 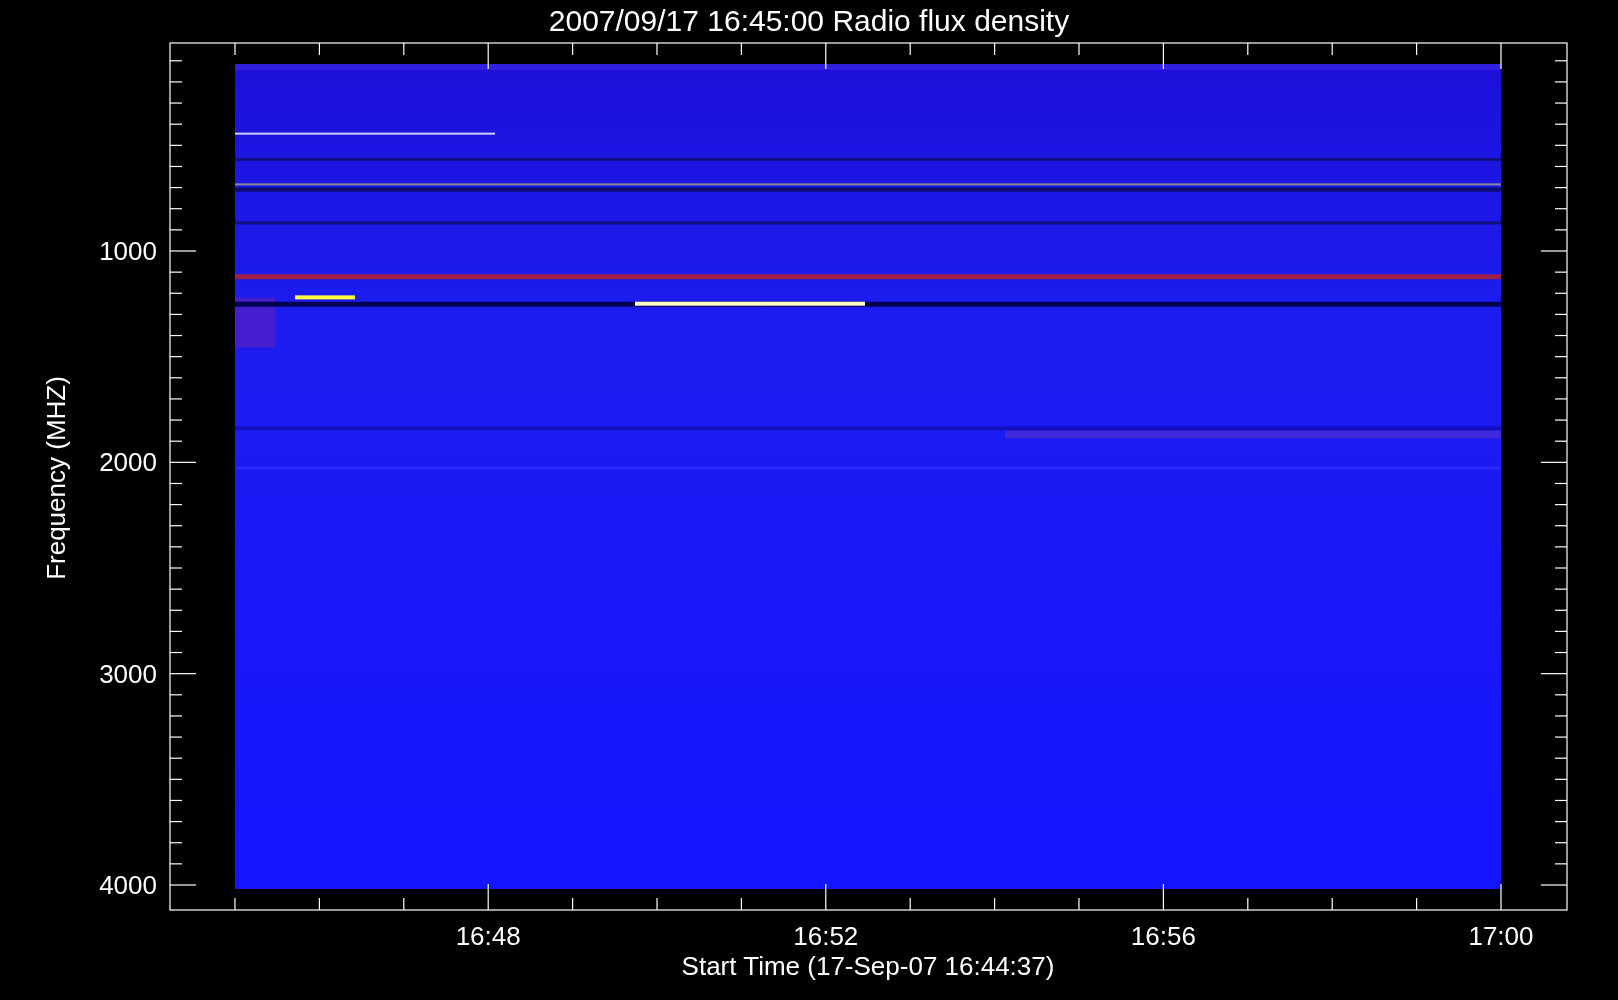 I want to click on tick-label: 16:52, so click(x=826, y=936).